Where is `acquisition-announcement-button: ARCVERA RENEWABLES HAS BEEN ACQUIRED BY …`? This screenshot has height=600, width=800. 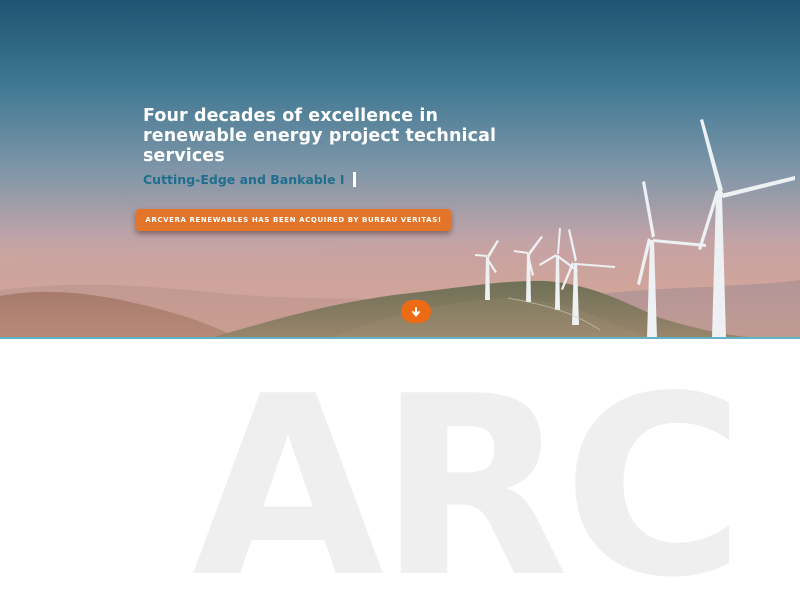
acquisition-announcement-button: ARCVERA RENEWABLES HAS BEEN ACQUIRED BY … is located at coordinates (293, 220).